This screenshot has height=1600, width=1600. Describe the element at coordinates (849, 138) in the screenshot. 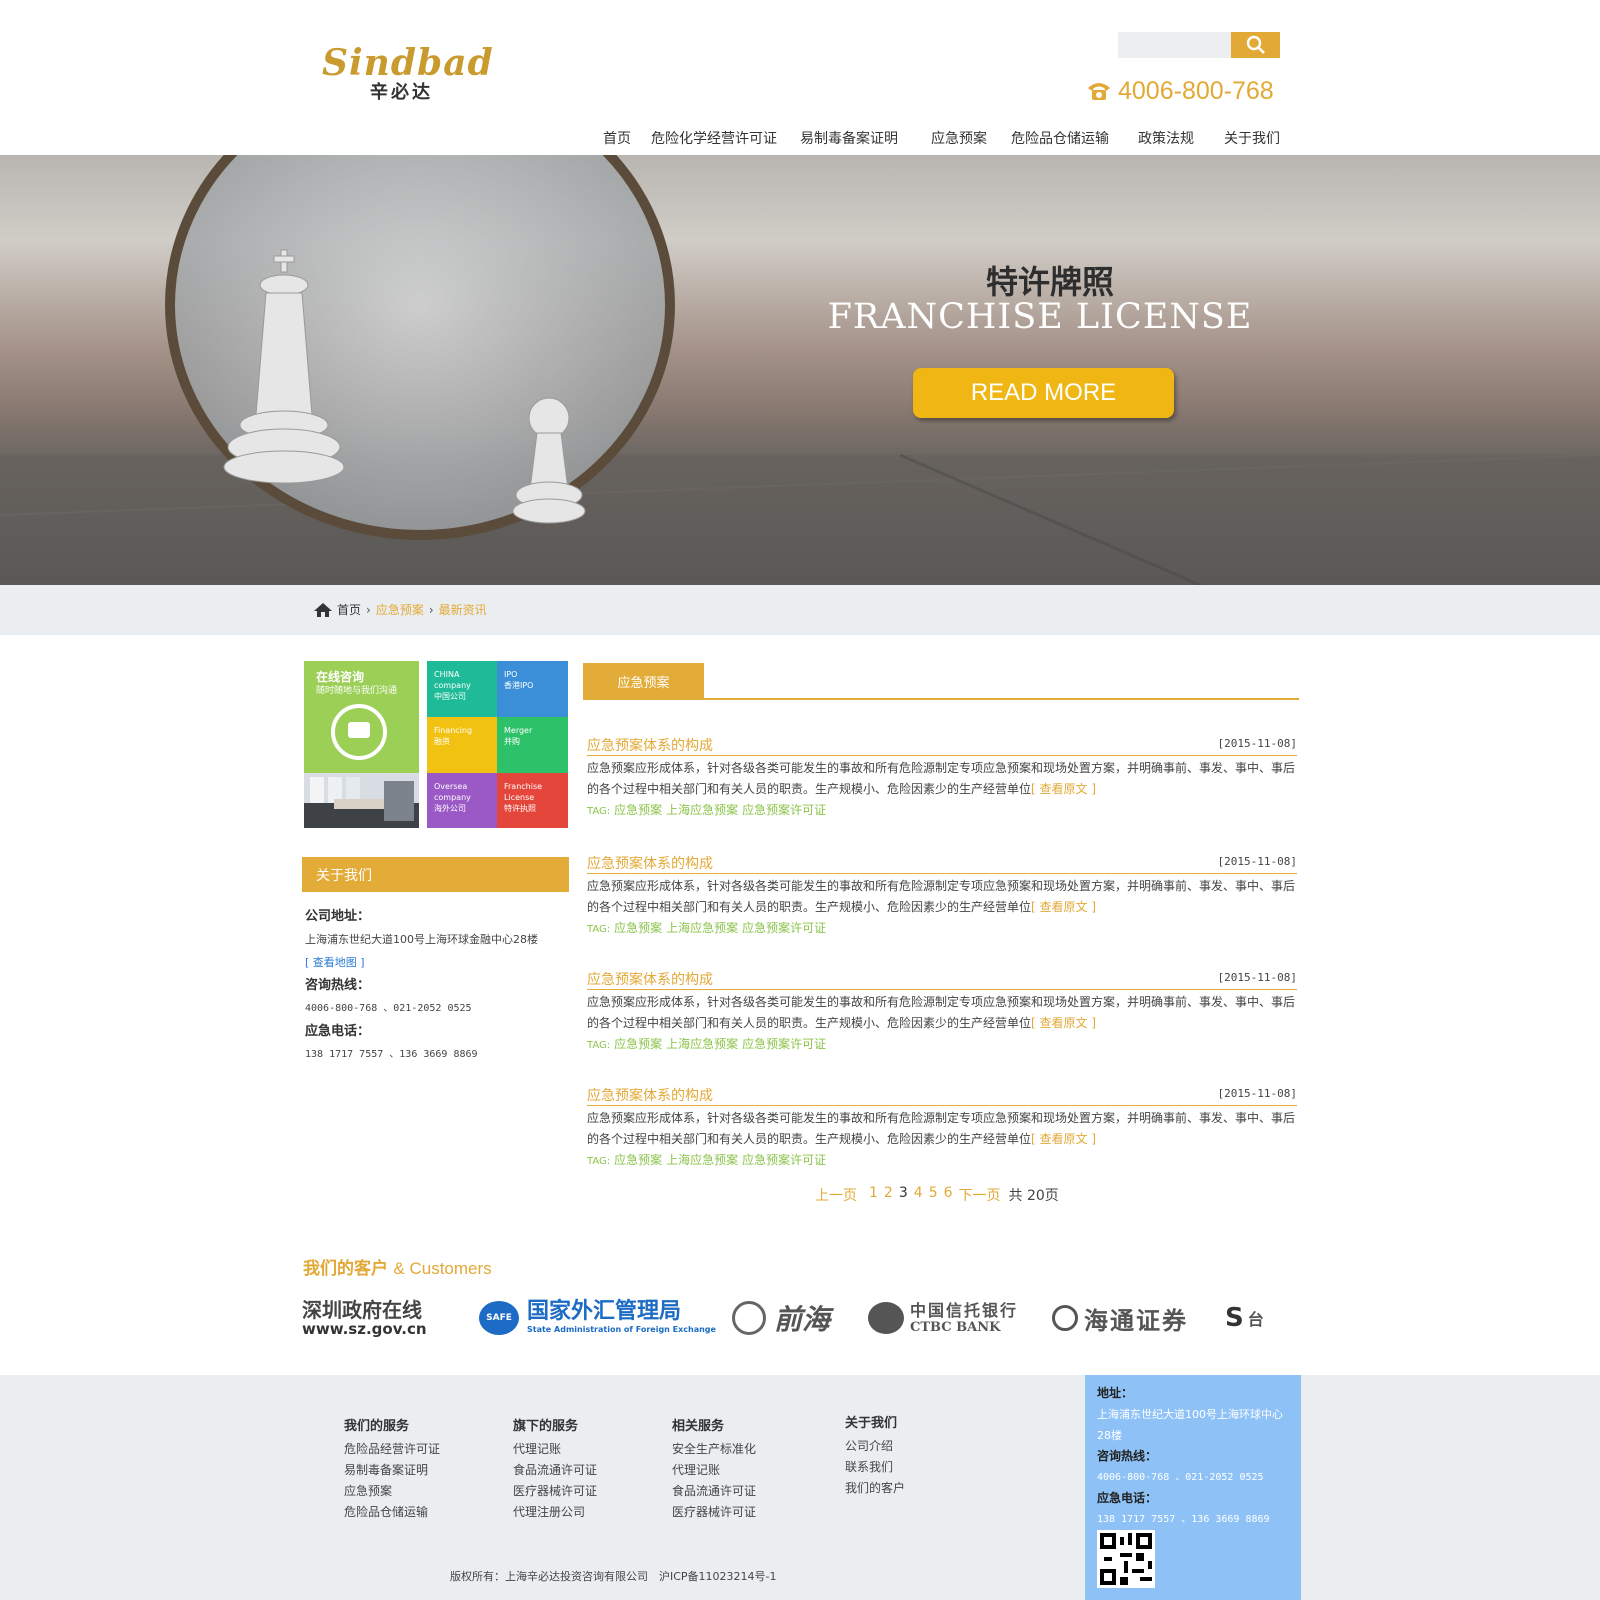

I see `nav-item-precursor-filing: 易制毒备案证明` at that location.